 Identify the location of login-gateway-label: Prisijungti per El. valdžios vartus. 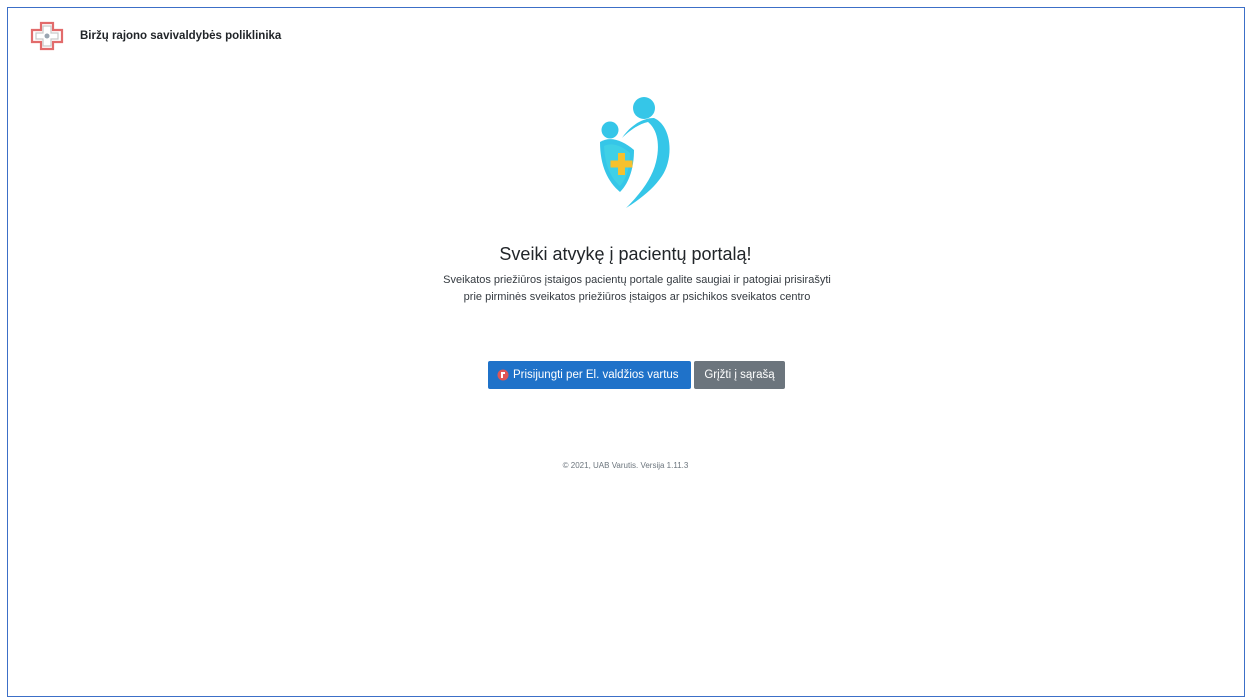
(596, 375).